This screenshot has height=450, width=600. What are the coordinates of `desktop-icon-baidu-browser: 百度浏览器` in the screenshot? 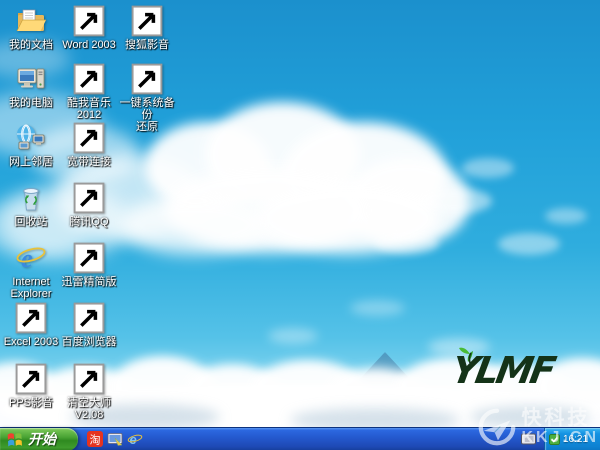 It's located at (89, 325).